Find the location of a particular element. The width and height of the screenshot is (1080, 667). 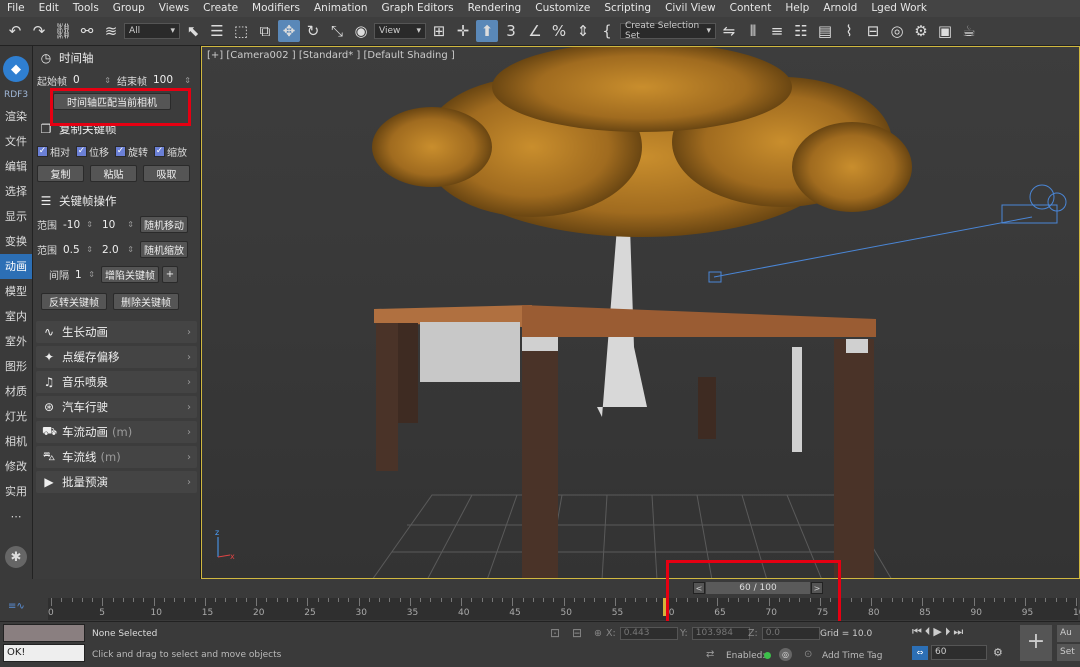

absolute-mode-icon: ⊕ is located at coordinates (598, 633).